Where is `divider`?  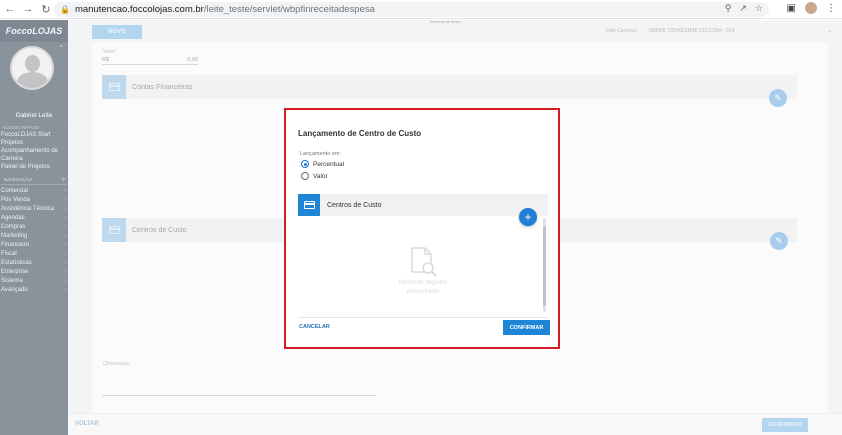 divider is located at coordinates (423, 317).